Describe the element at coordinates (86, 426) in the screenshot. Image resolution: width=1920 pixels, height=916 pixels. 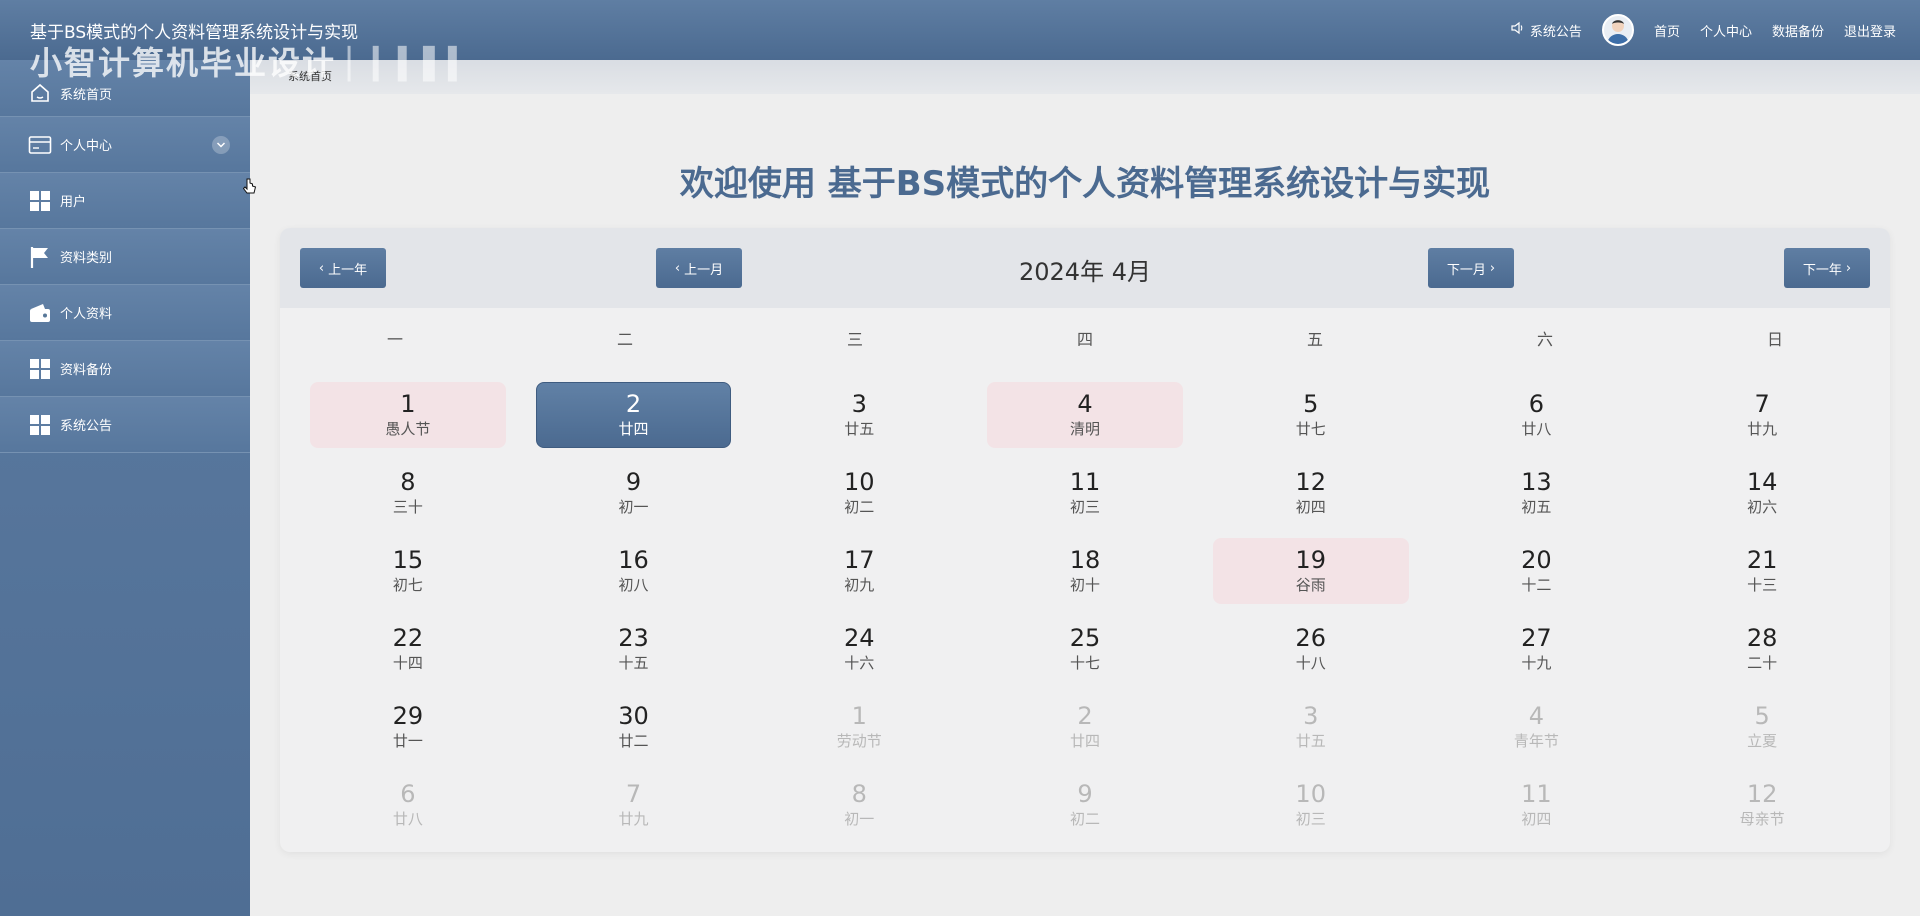
I see `sidebar-item-label: 系统公告` at that location.